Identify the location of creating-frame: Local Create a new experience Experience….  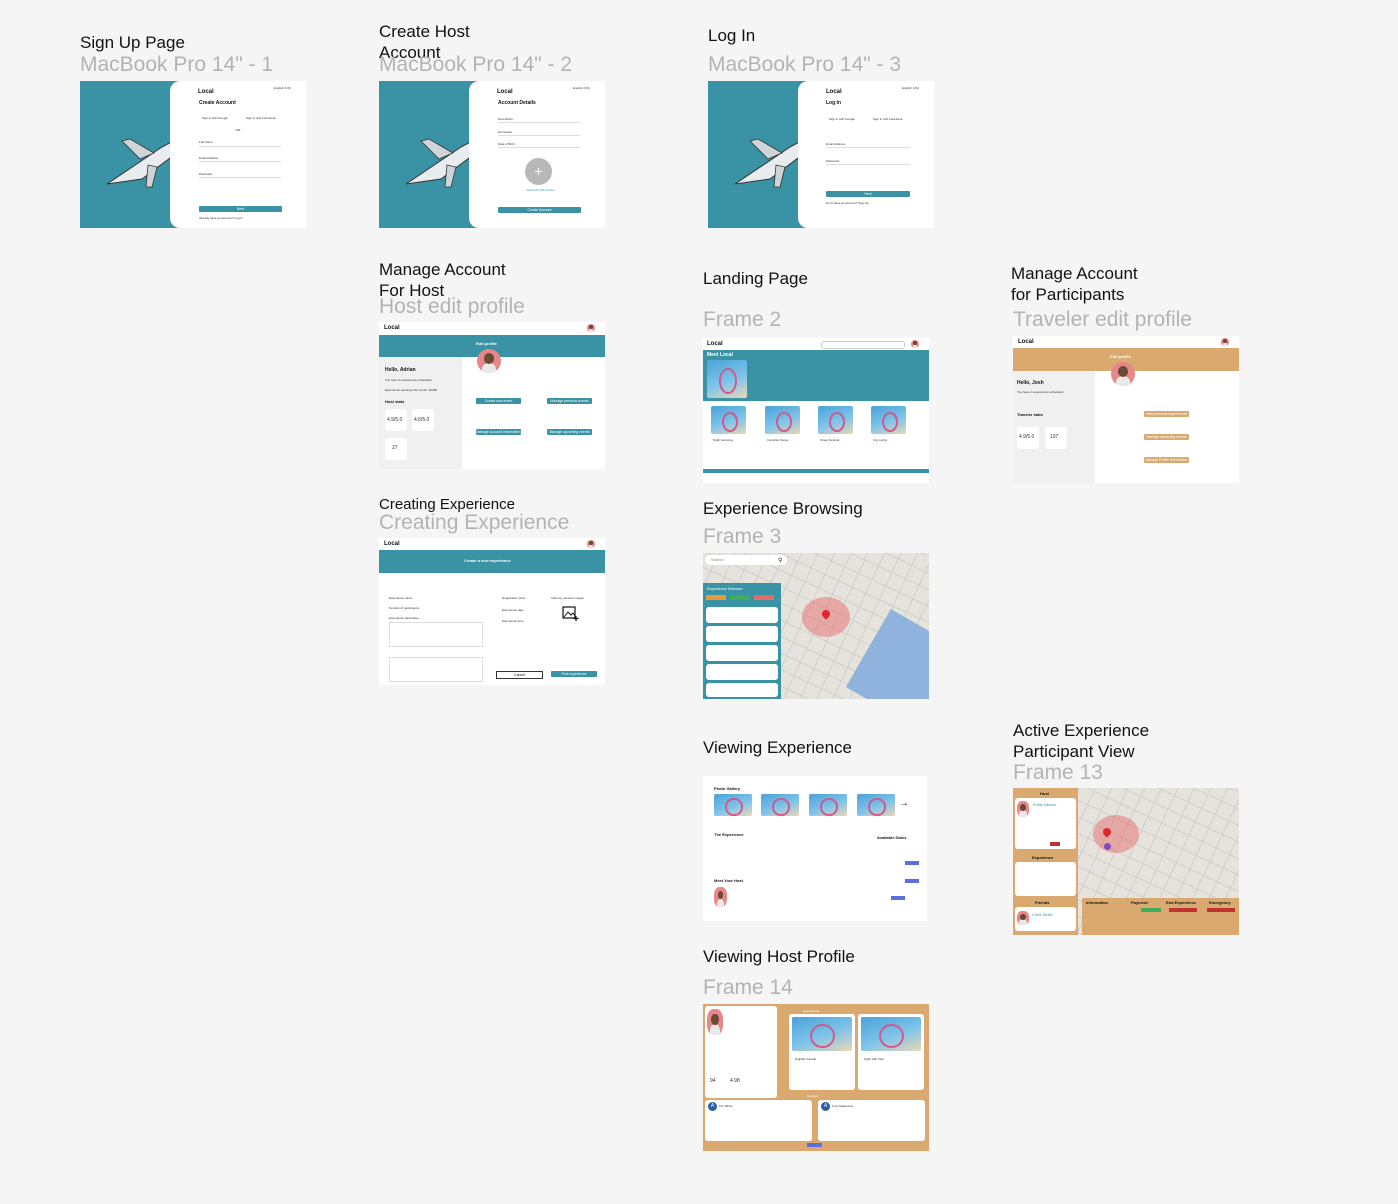
(492, 611).